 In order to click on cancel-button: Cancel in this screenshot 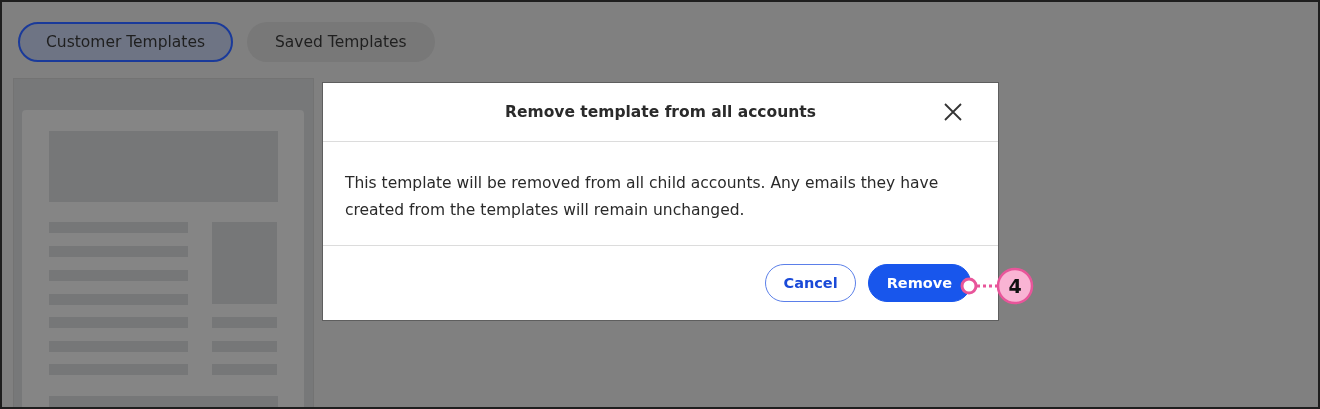, I will do `click(810, 283)`.